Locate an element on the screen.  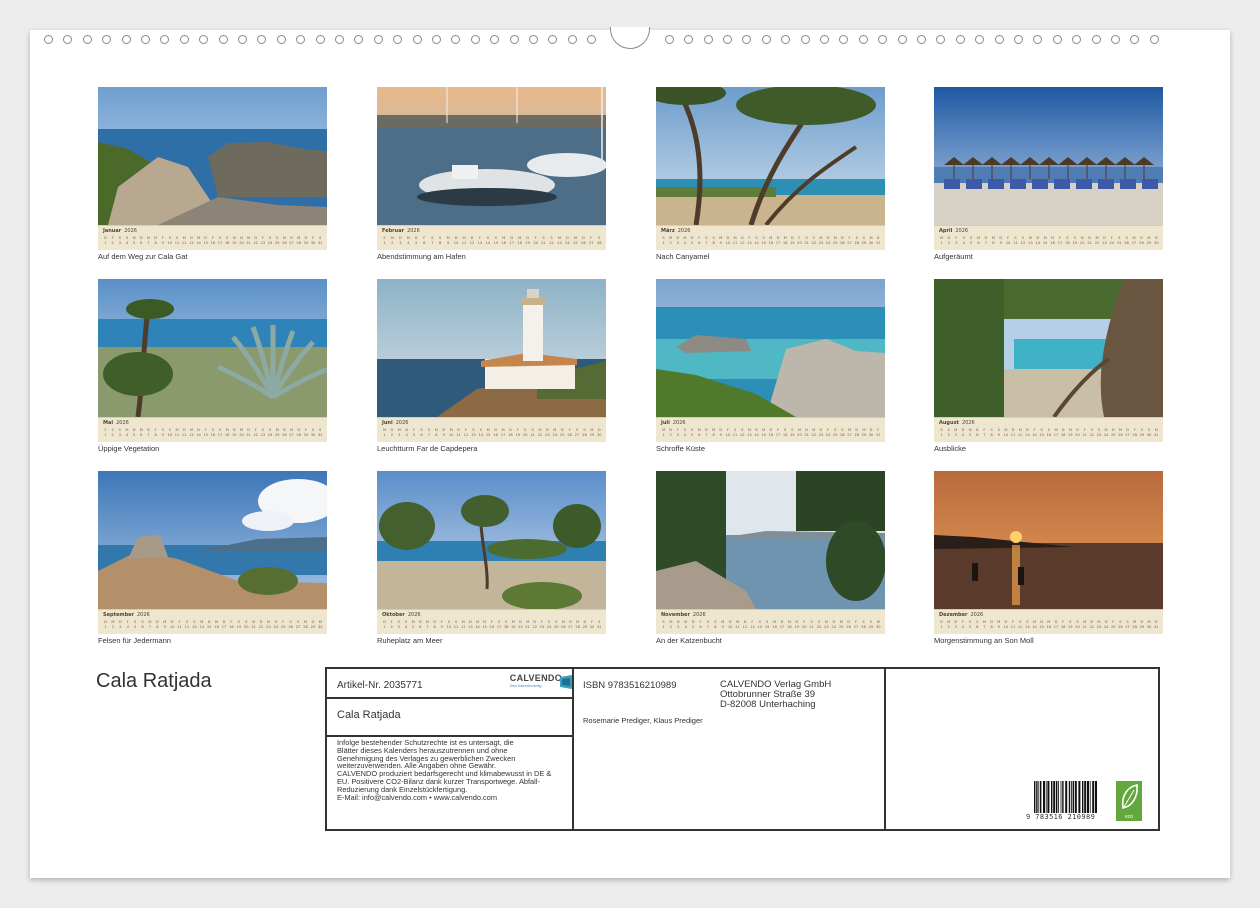
day-cell: D 10 is located at coordinates (730, 624).